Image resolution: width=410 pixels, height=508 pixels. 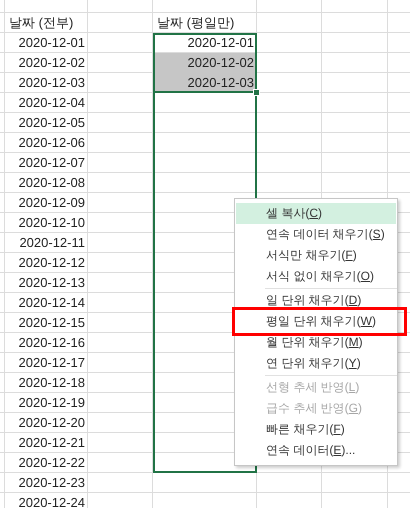 I want to click on date-cell-text: 2020-12-03, so click(x=52, y=83).